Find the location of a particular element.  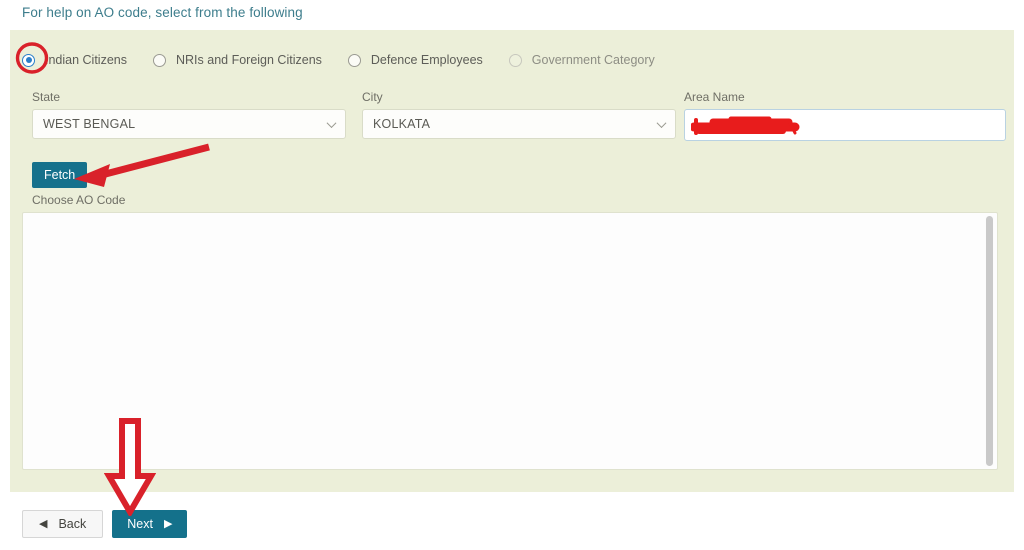

fetch-button: Fetch is located at coordinates (60, 175).